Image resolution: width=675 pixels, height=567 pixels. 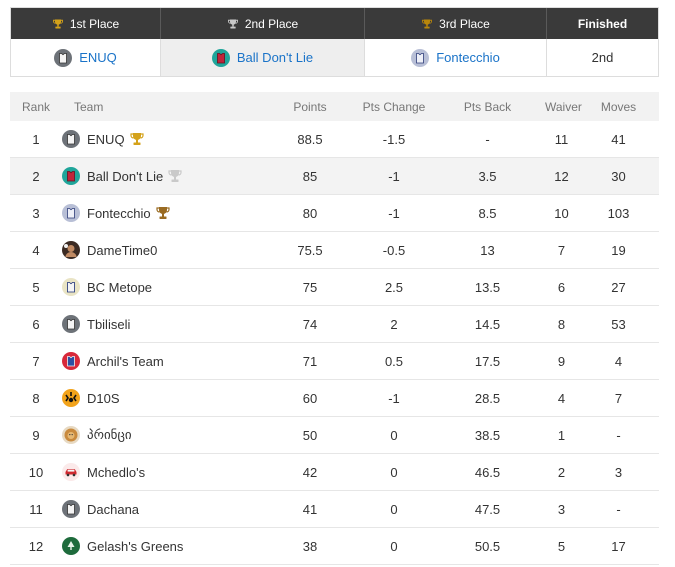 I want to click on first-place-team: ENUQ, so click(x=86, y=57).